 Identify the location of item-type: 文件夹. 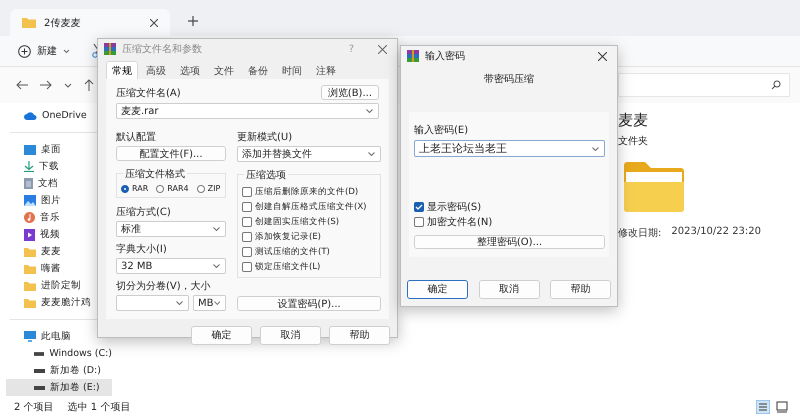
(633, 141).